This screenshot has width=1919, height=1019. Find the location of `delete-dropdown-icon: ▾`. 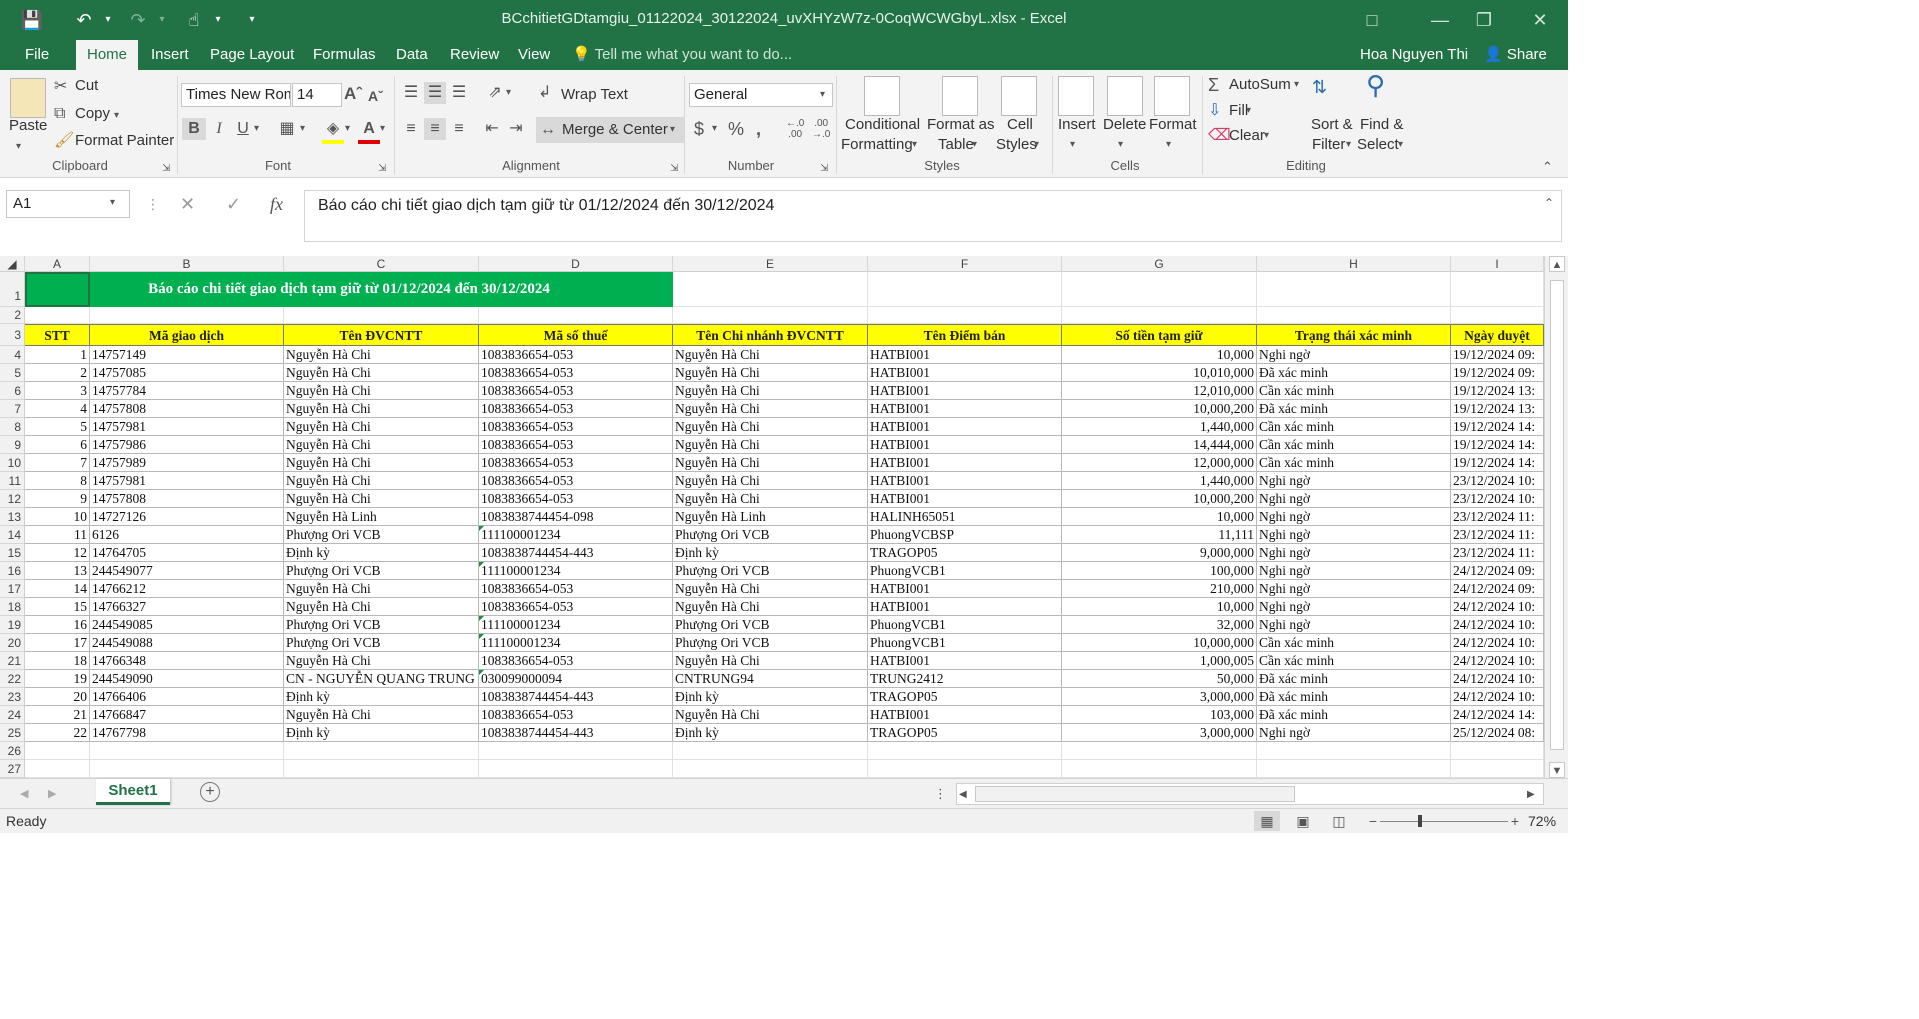

delete-dropdown-icon: ▾ is located at coordinates (1120, 145).